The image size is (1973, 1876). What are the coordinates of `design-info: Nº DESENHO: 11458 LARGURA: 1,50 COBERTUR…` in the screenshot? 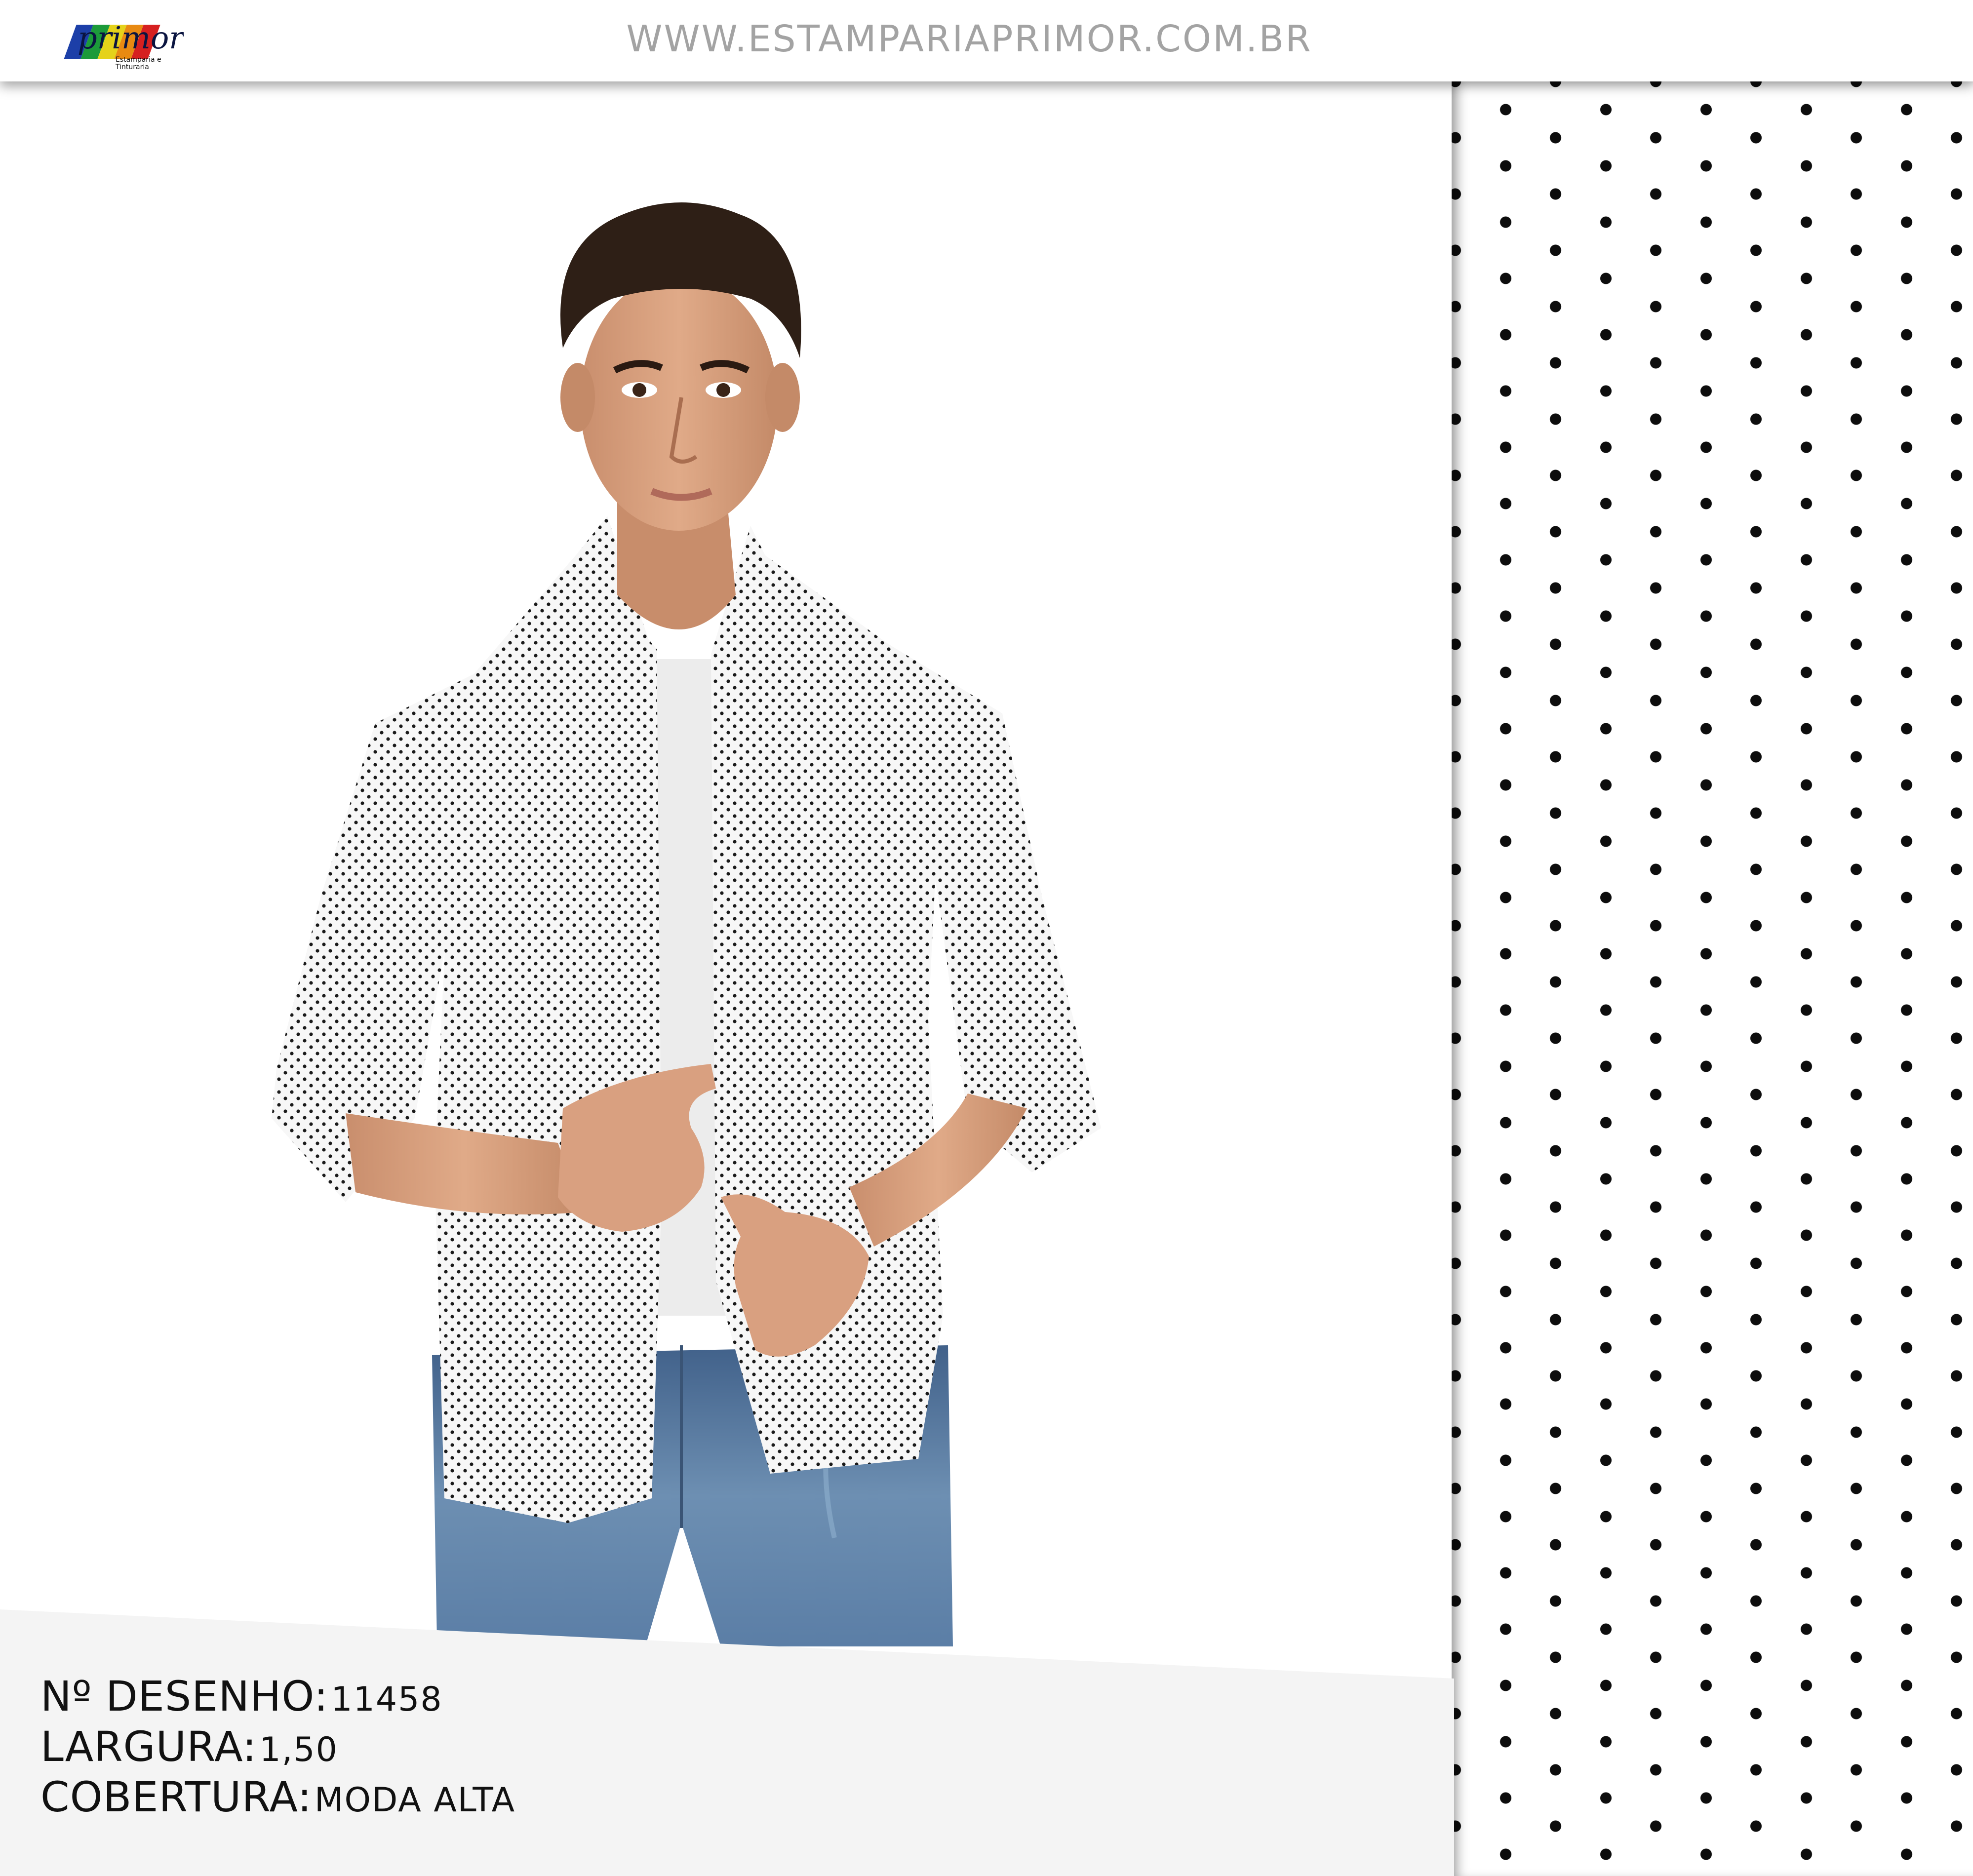 It's located at (277, 1747).